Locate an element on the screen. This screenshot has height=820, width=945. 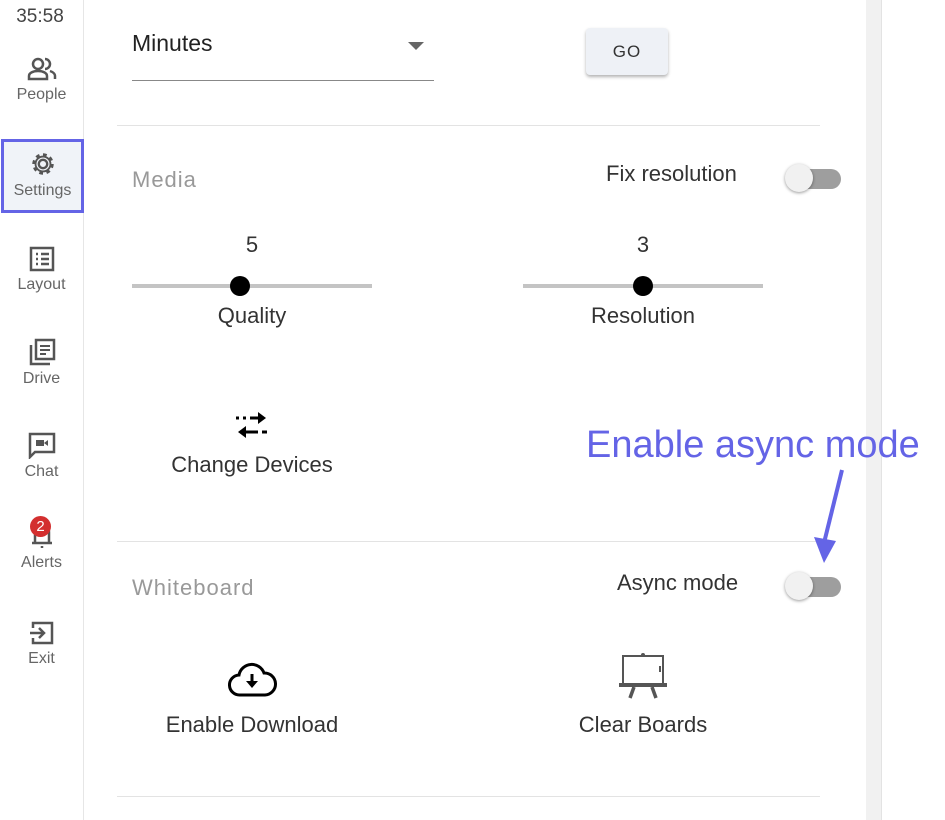
async-mode-toggle is located at coordinates (813, 586).